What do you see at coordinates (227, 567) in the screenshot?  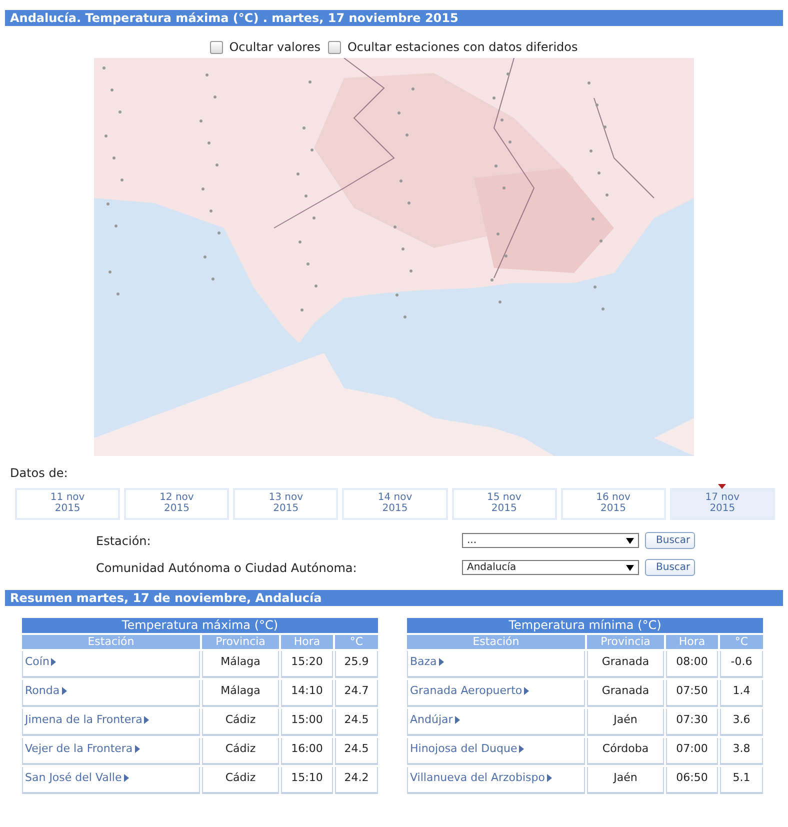 I see `filter-label: Comunidad Autónoma o Ciudad Autónoma:` at bounding box center [227, 567].